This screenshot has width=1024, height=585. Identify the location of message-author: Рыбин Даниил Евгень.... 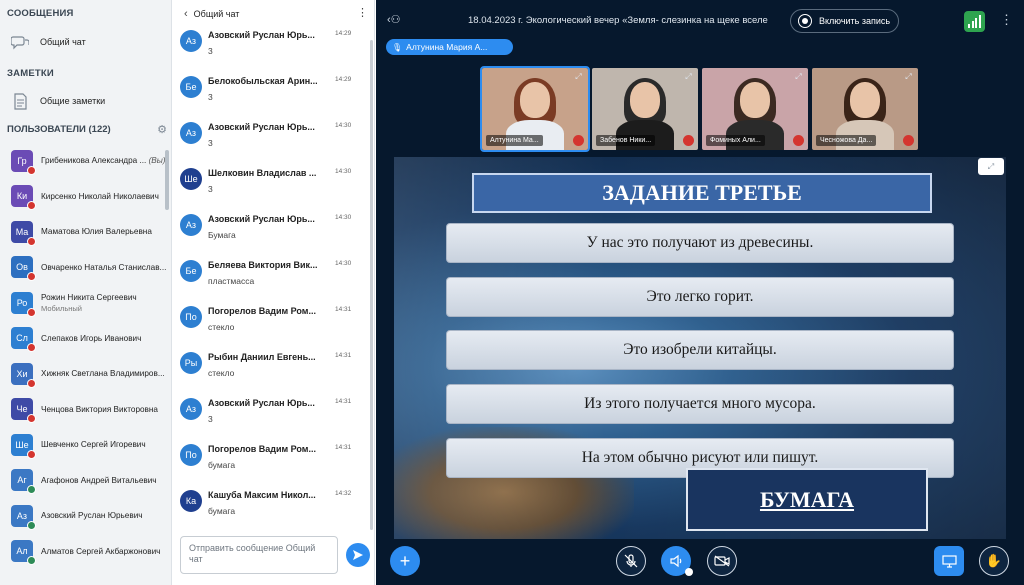
(262, 357).